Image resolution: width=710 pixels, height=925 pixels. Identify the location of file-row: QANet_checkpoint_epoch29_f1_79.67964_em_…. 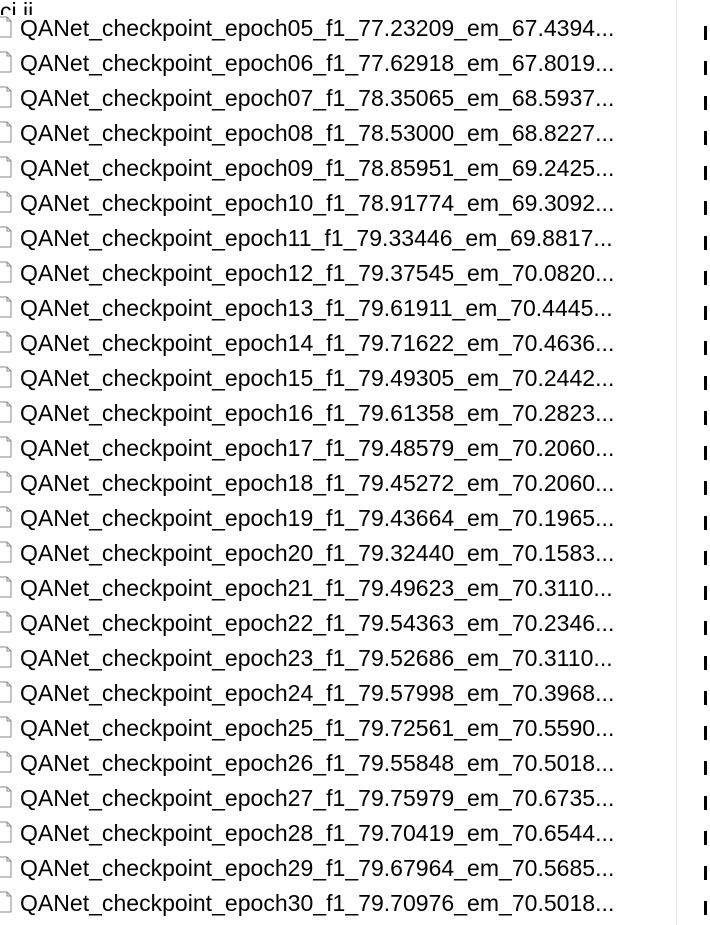
(338, 867).